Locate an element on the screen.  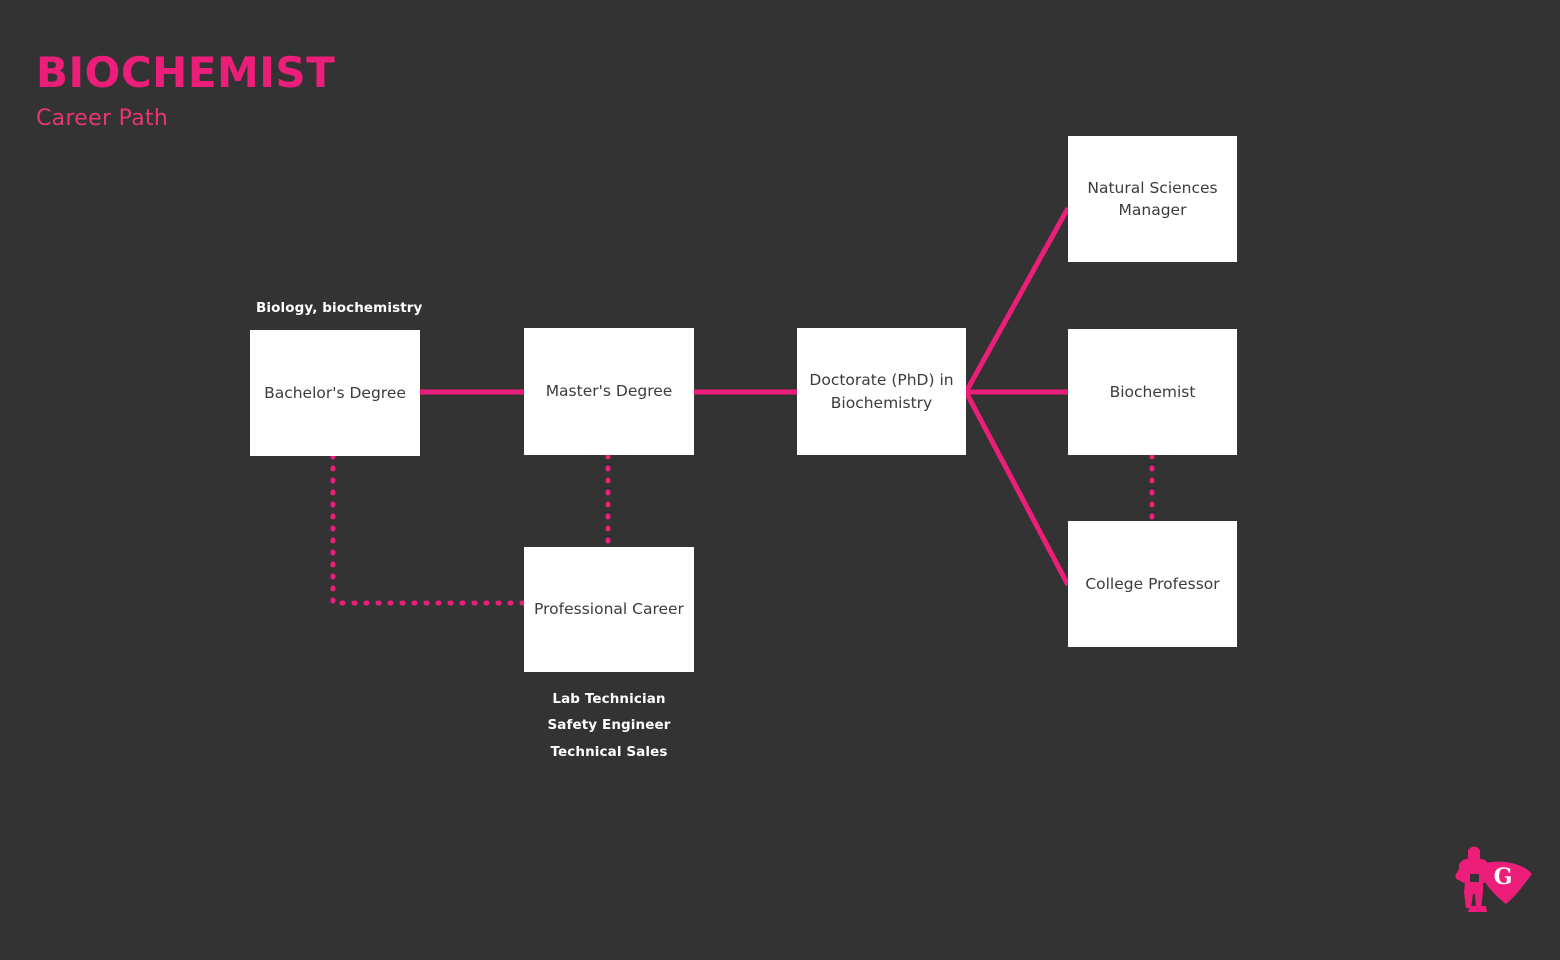
node-bachelors-degree: Bachelor's Degree is located at coordinates (335, 393).